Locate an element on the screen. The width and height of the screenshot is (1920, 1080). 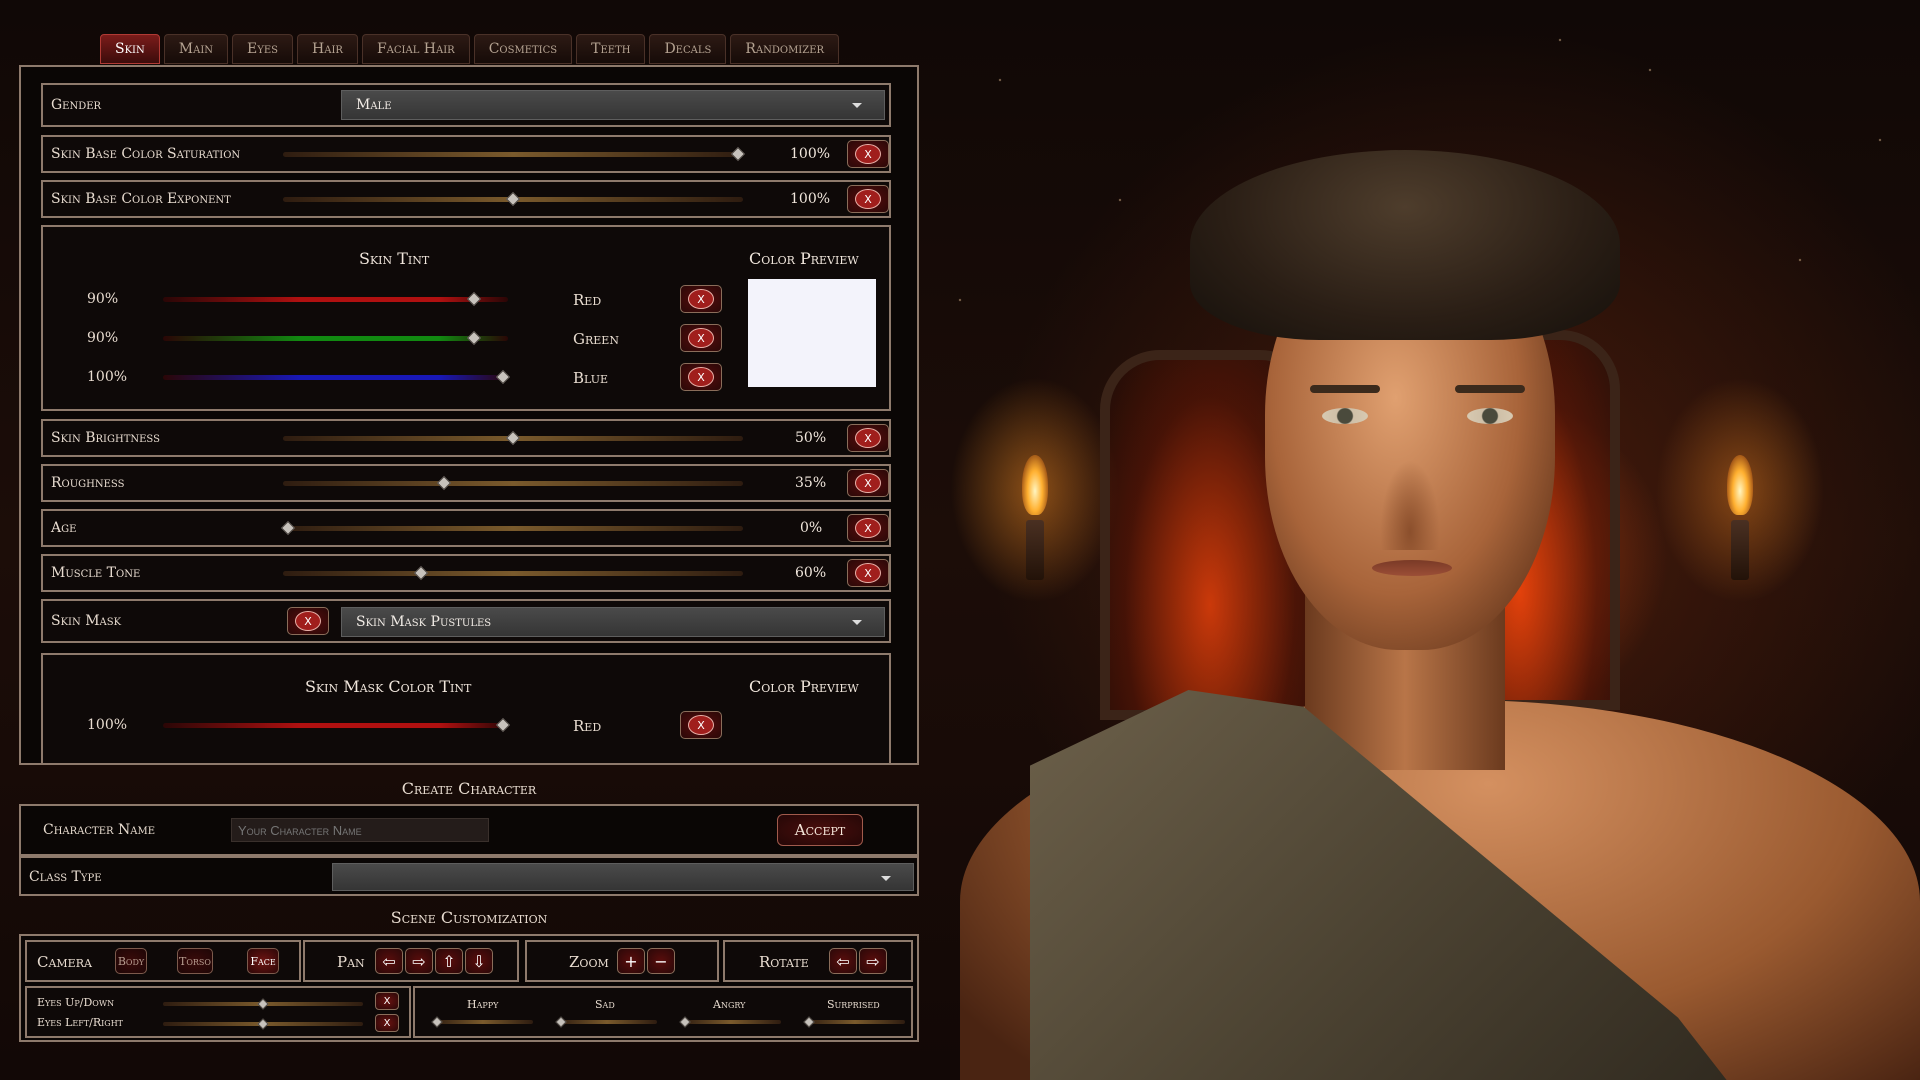
pan-right-button: ⇨ is located at coordinates (419, 961).